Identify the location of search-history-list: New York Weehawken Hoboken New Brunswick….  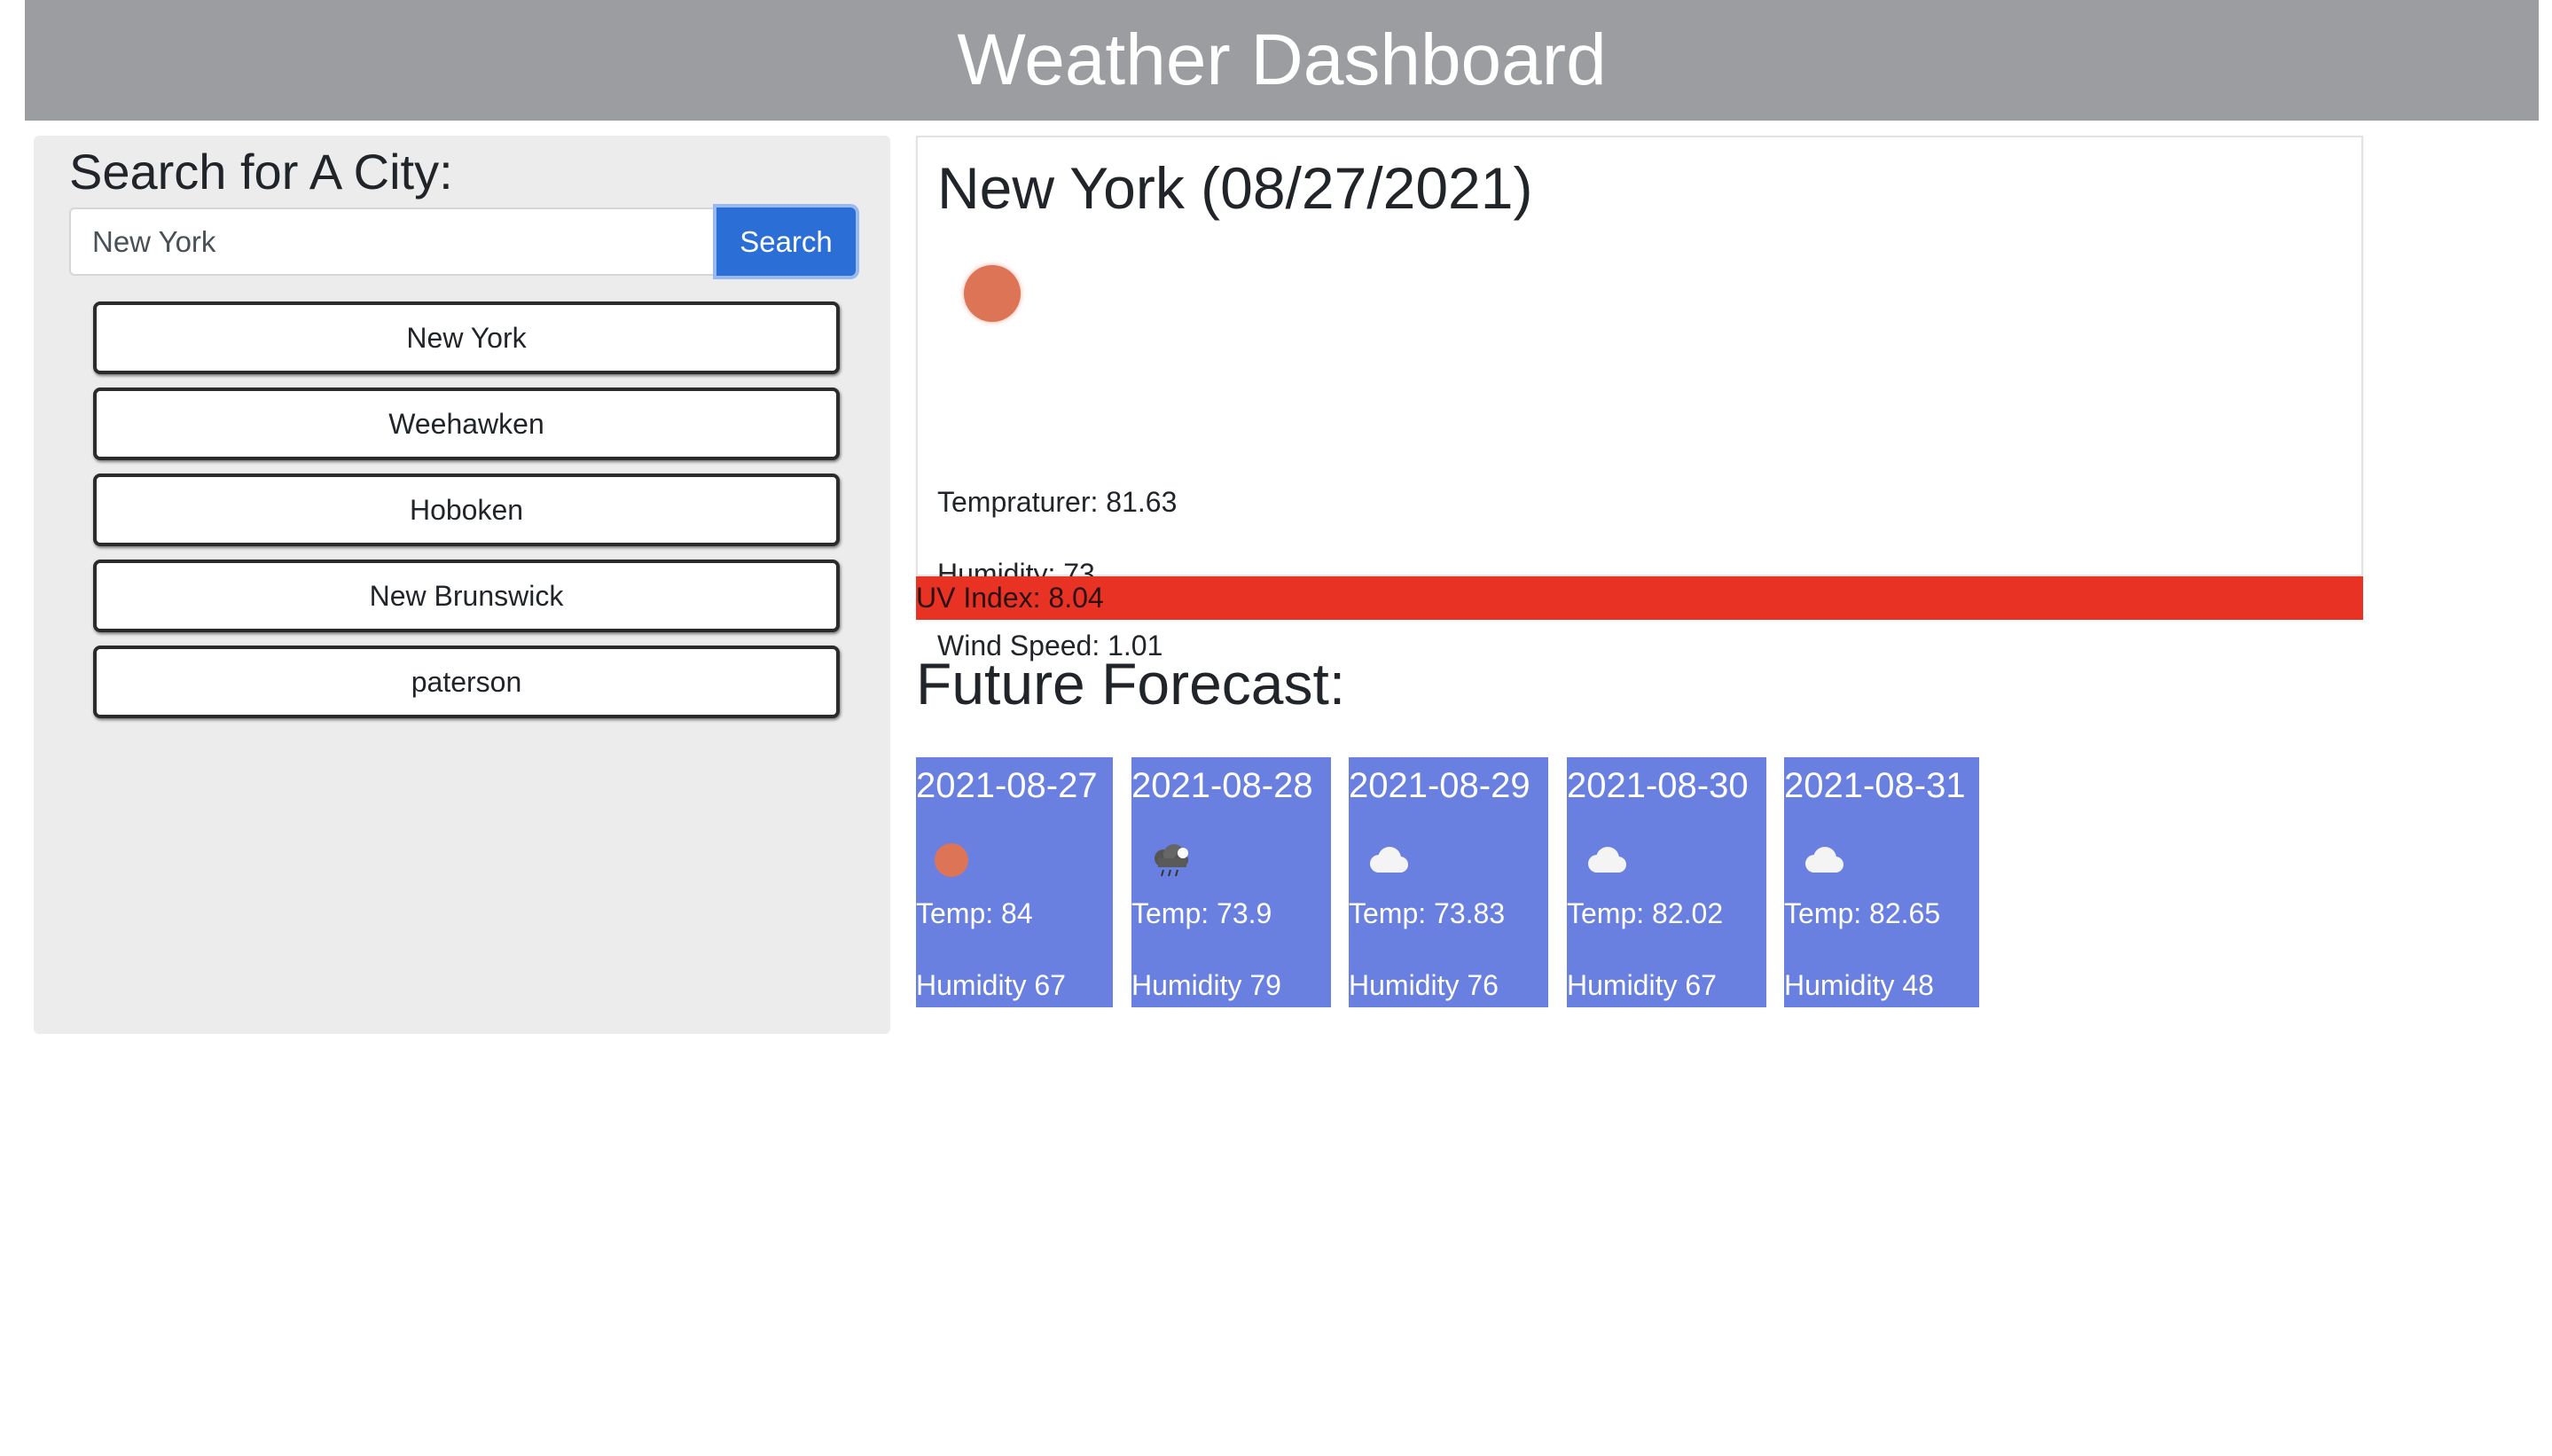
(466, 516).